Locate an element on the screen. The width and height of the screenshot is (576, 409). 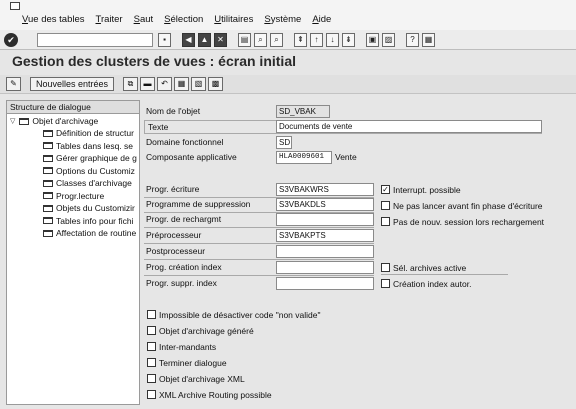
new-entries-button: Nouvelles entrées is located at coordinates (72, 84).